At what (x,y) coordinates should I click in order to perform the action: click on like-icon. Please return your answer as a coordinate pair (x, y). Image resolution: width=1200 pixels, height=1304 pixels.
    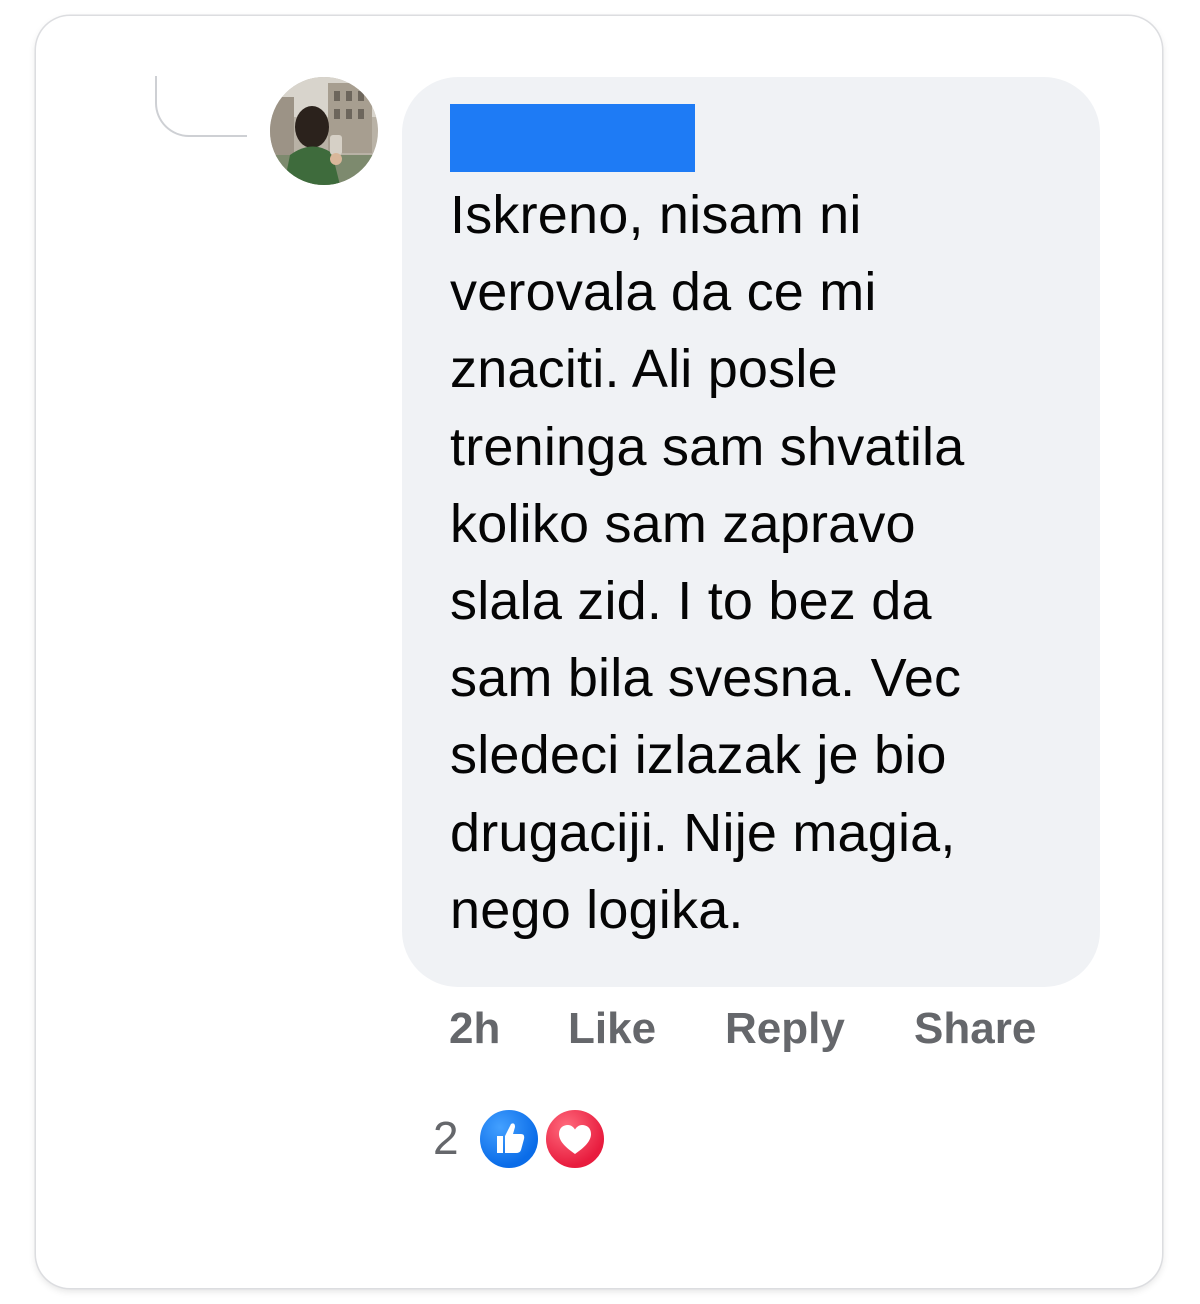
    Looking at the image, I should click on (509, 1139).